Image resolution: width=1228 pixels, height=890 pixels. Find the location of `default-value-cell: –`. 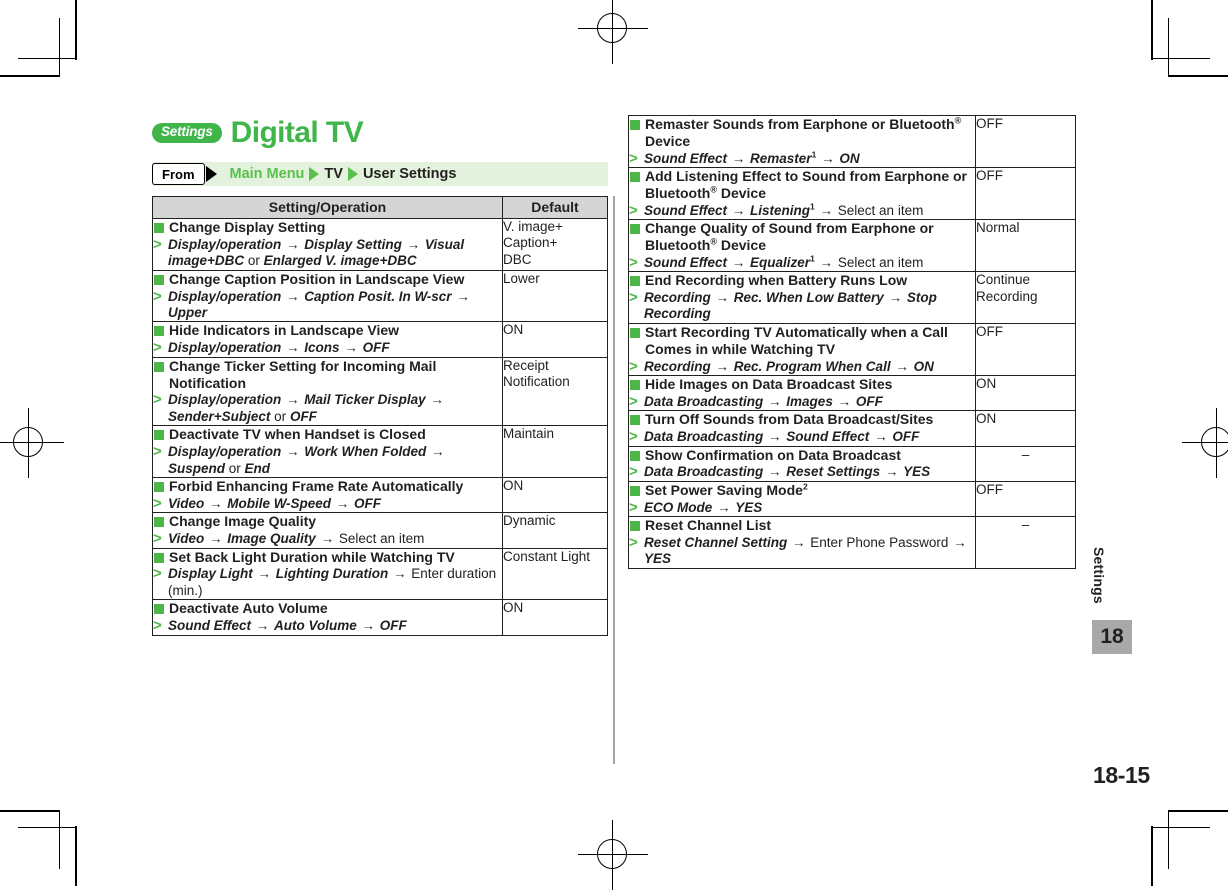

default-value-cell: – is located at coordinates (1025, 542).